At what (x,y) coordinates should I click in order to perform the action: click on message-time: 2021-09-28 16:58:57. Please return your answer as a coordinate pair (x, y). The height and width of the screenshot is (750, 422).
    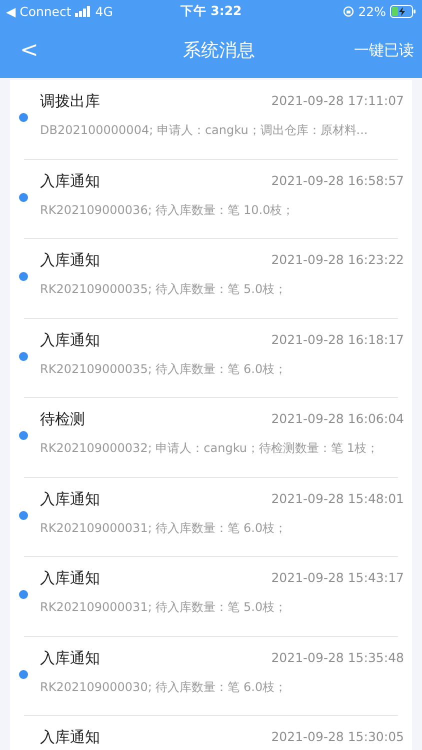
    Looking at the image, I should click on (337, 181).